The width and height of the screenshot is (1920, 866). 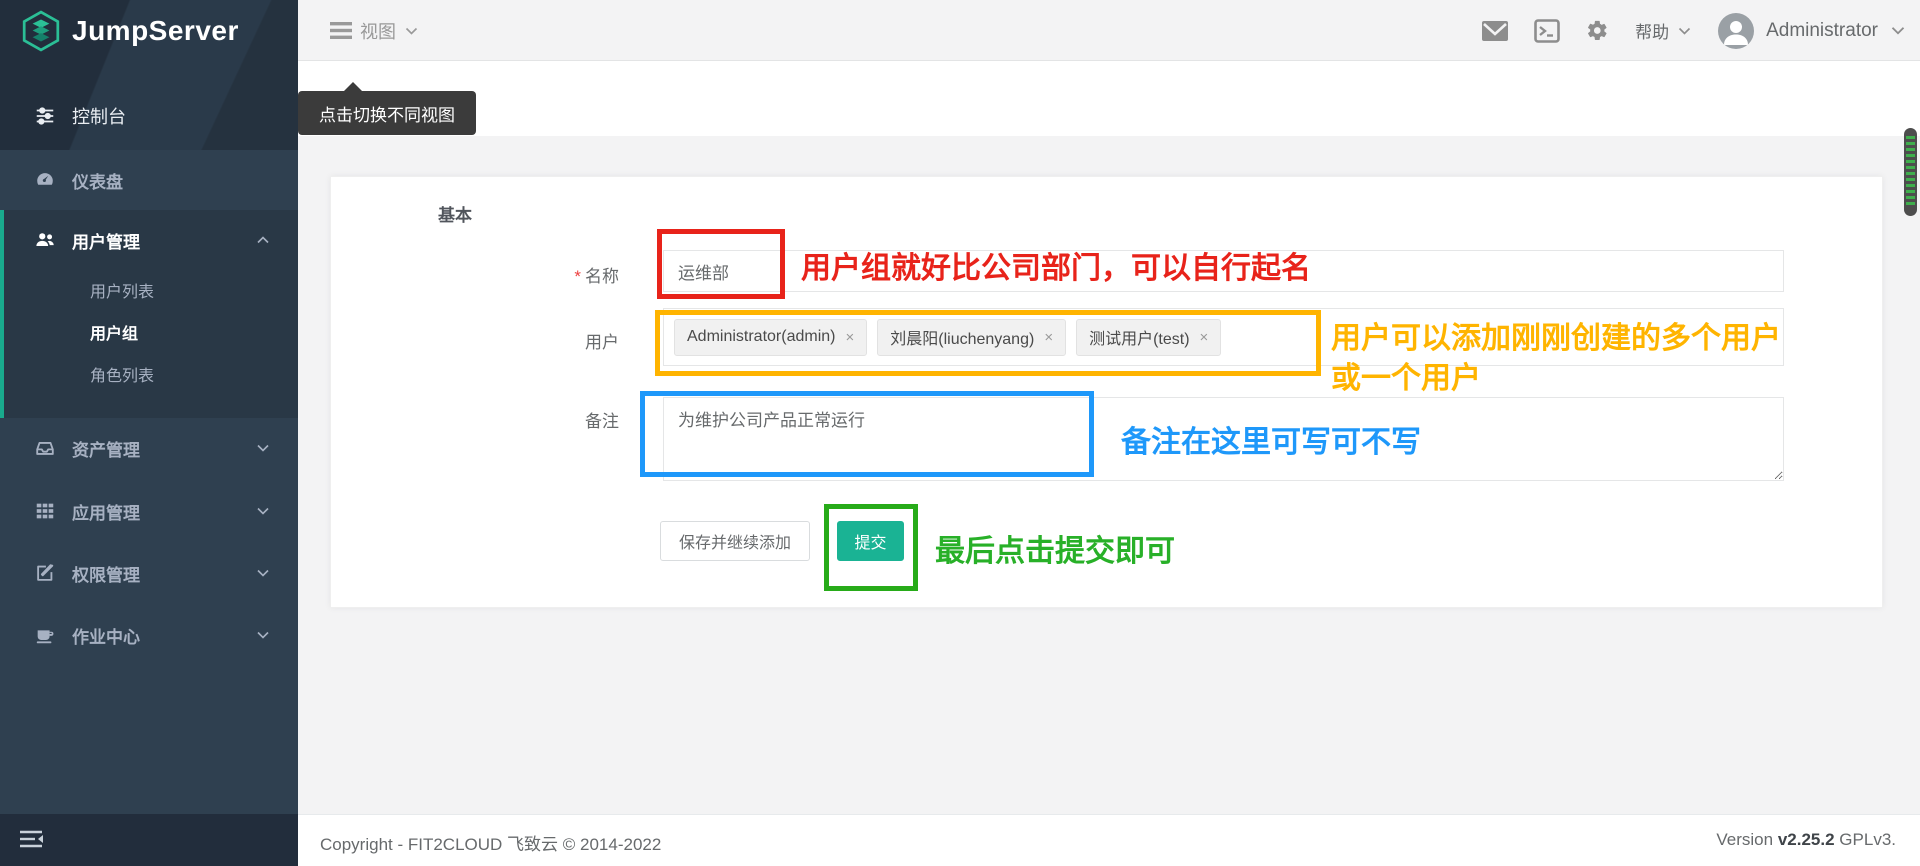 I want to click on web-terminal-button, so click(x=1547, y=30).